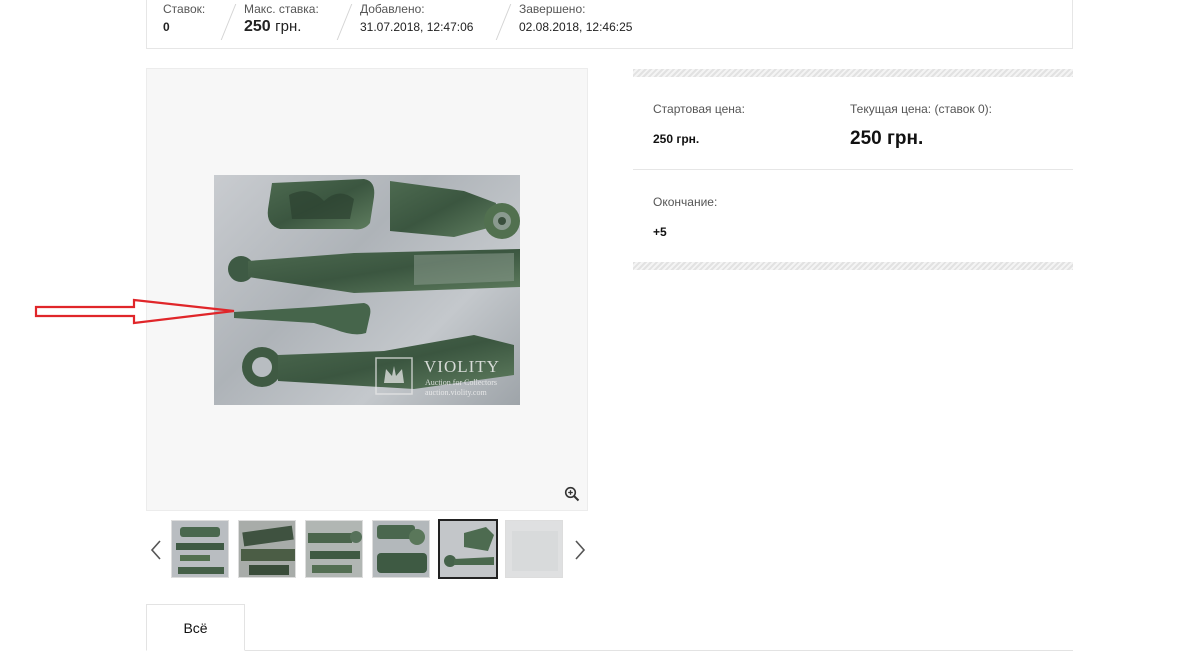 The image size is (1200, 656). I want to click on start-price-label: Стартовая цена:, so click(699, 109).